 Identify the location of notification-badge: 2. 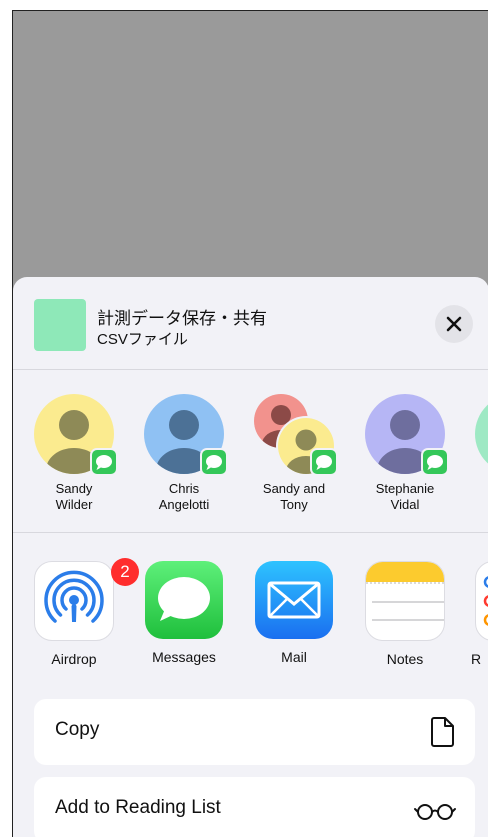
(125, 572).